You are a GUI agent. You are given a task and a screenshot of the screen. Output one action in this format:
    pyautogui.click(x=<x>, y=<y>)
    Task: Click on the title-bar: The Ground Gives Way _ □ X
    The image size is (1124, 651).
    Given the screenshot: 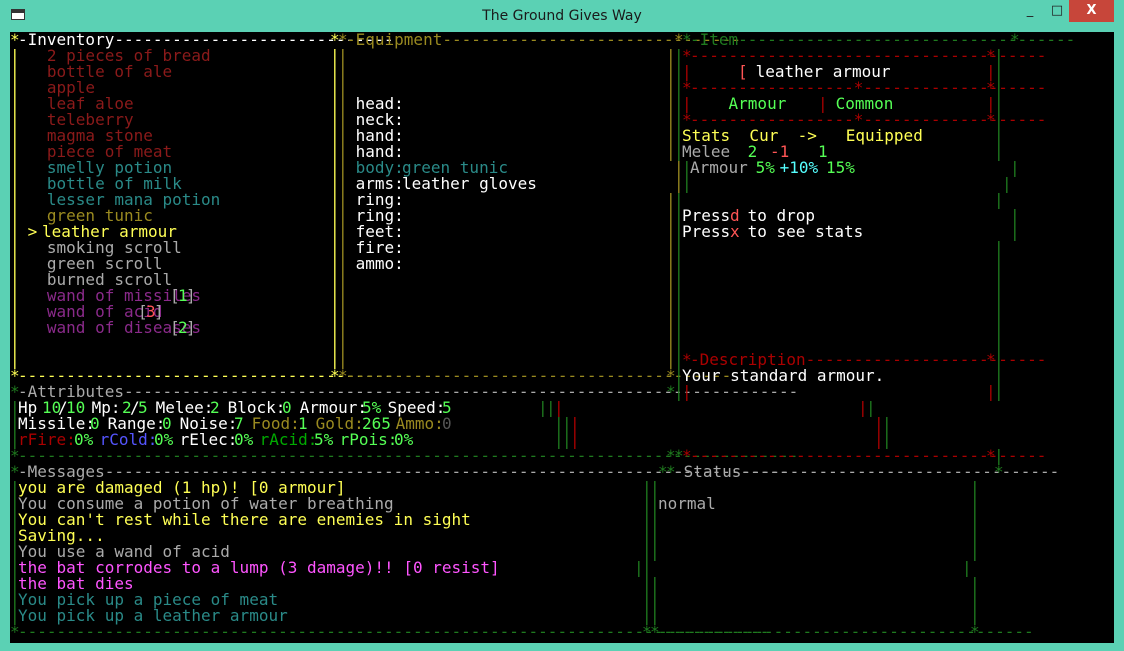 What is the action you would take?
    pyautogui.click(x=562, y=16)
    